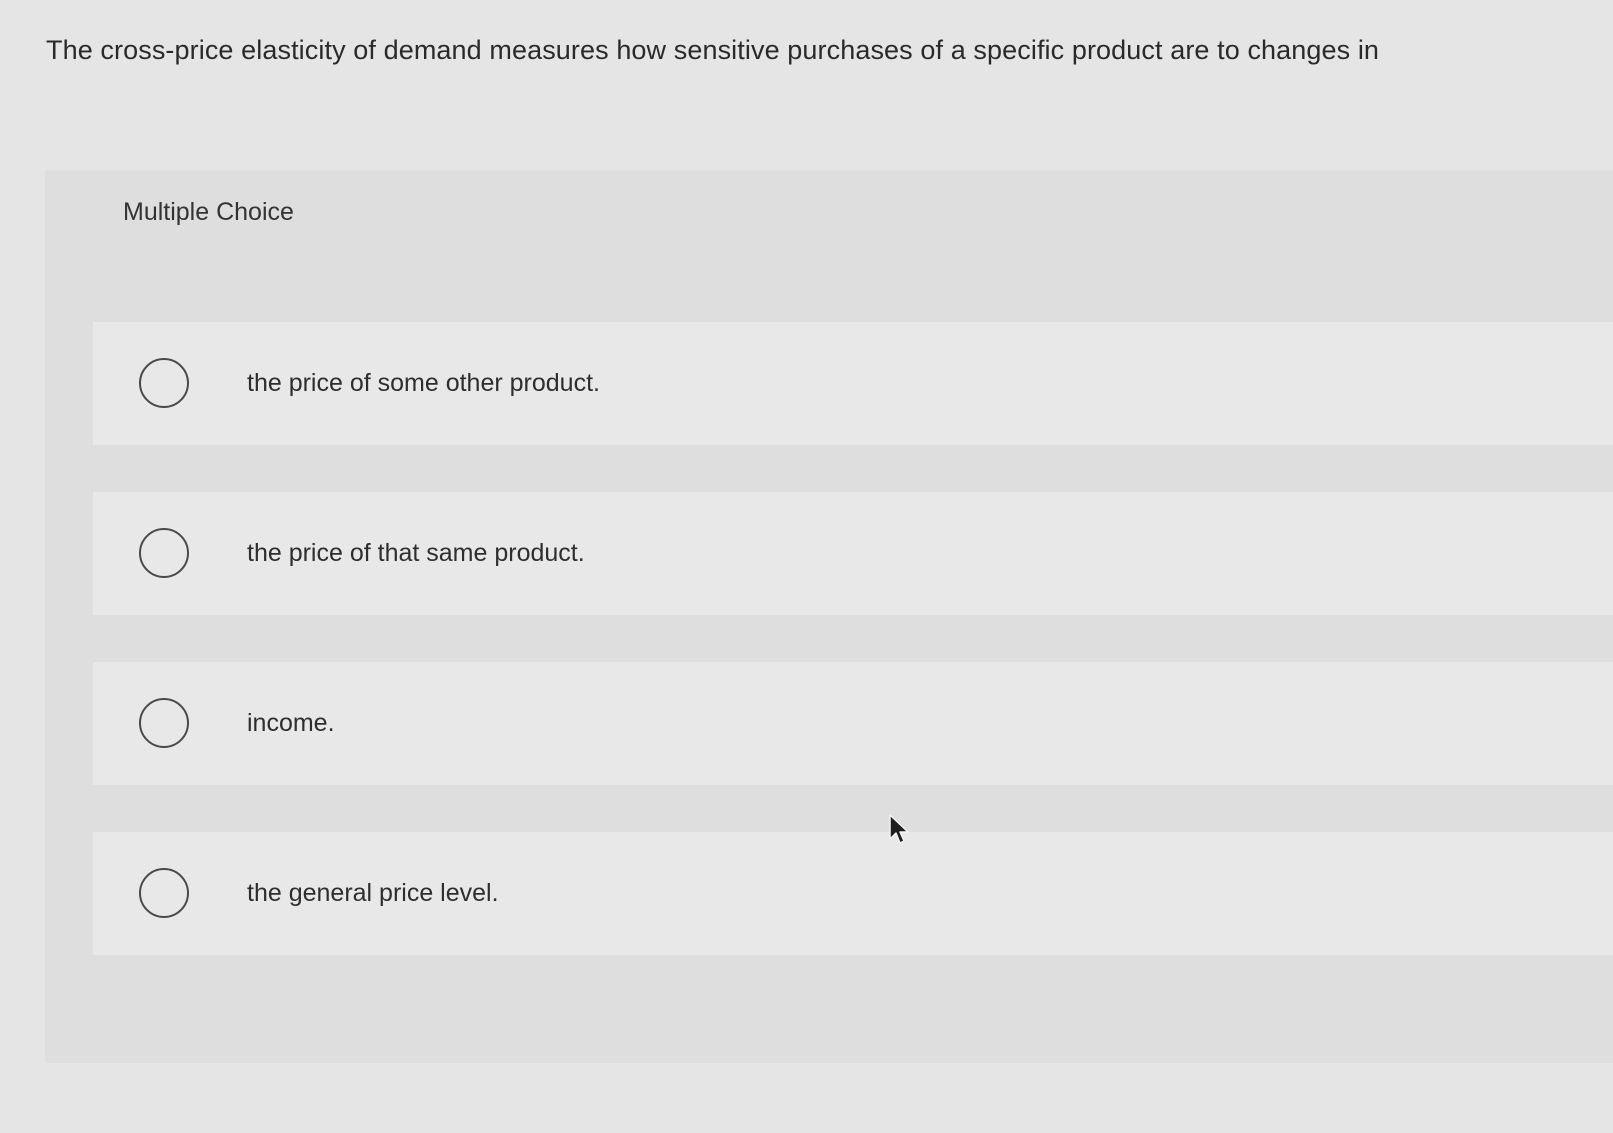 The height and width of the screenshot is (1133, 1613). What do you see at coordinates (853, 893) in the screenshot?
I see `answer-option-4: the general price level.` at bounding box center [853, 893].